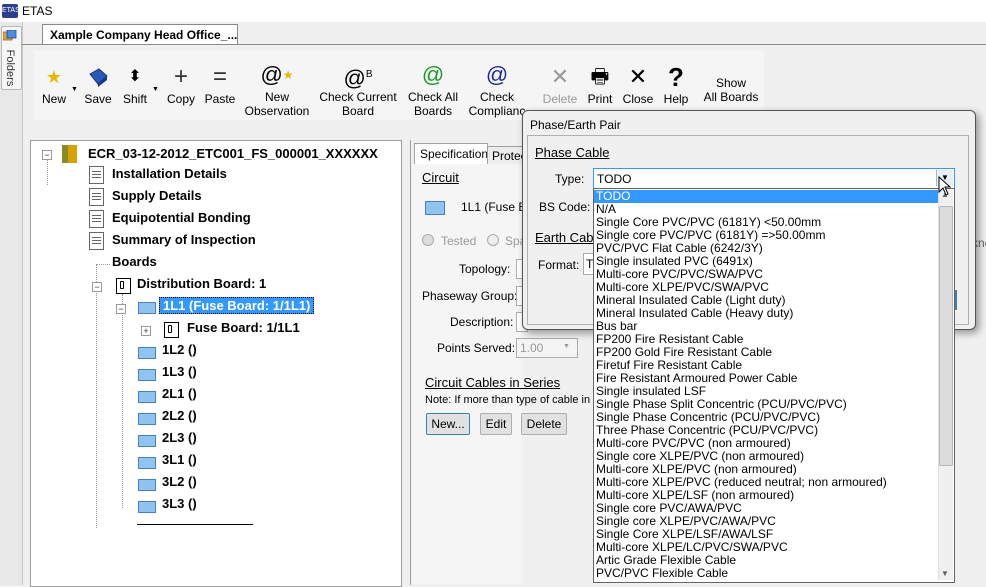  Describe the element at coordinates (766, 196) in the screenshot. I see `dropdown-option: TODO` at that location.